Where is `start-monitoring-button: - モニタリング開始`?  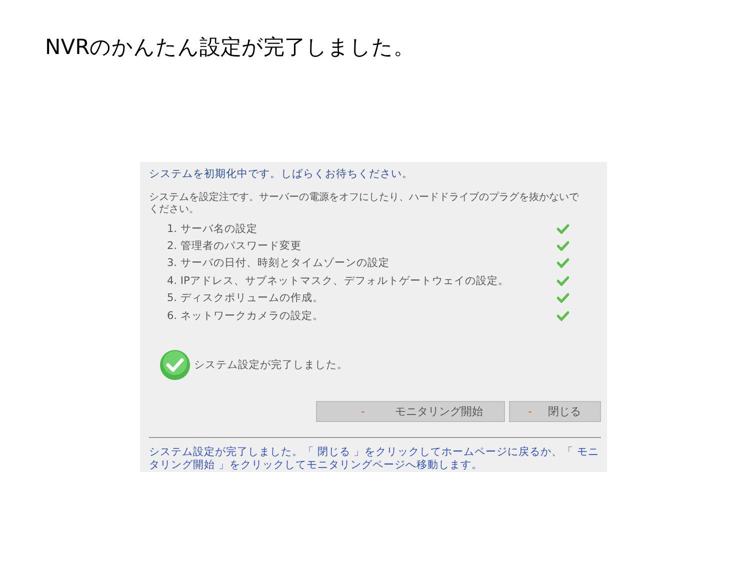
start-monitoring-button: - モニタリング開始 is located at coordinates (410, 411).